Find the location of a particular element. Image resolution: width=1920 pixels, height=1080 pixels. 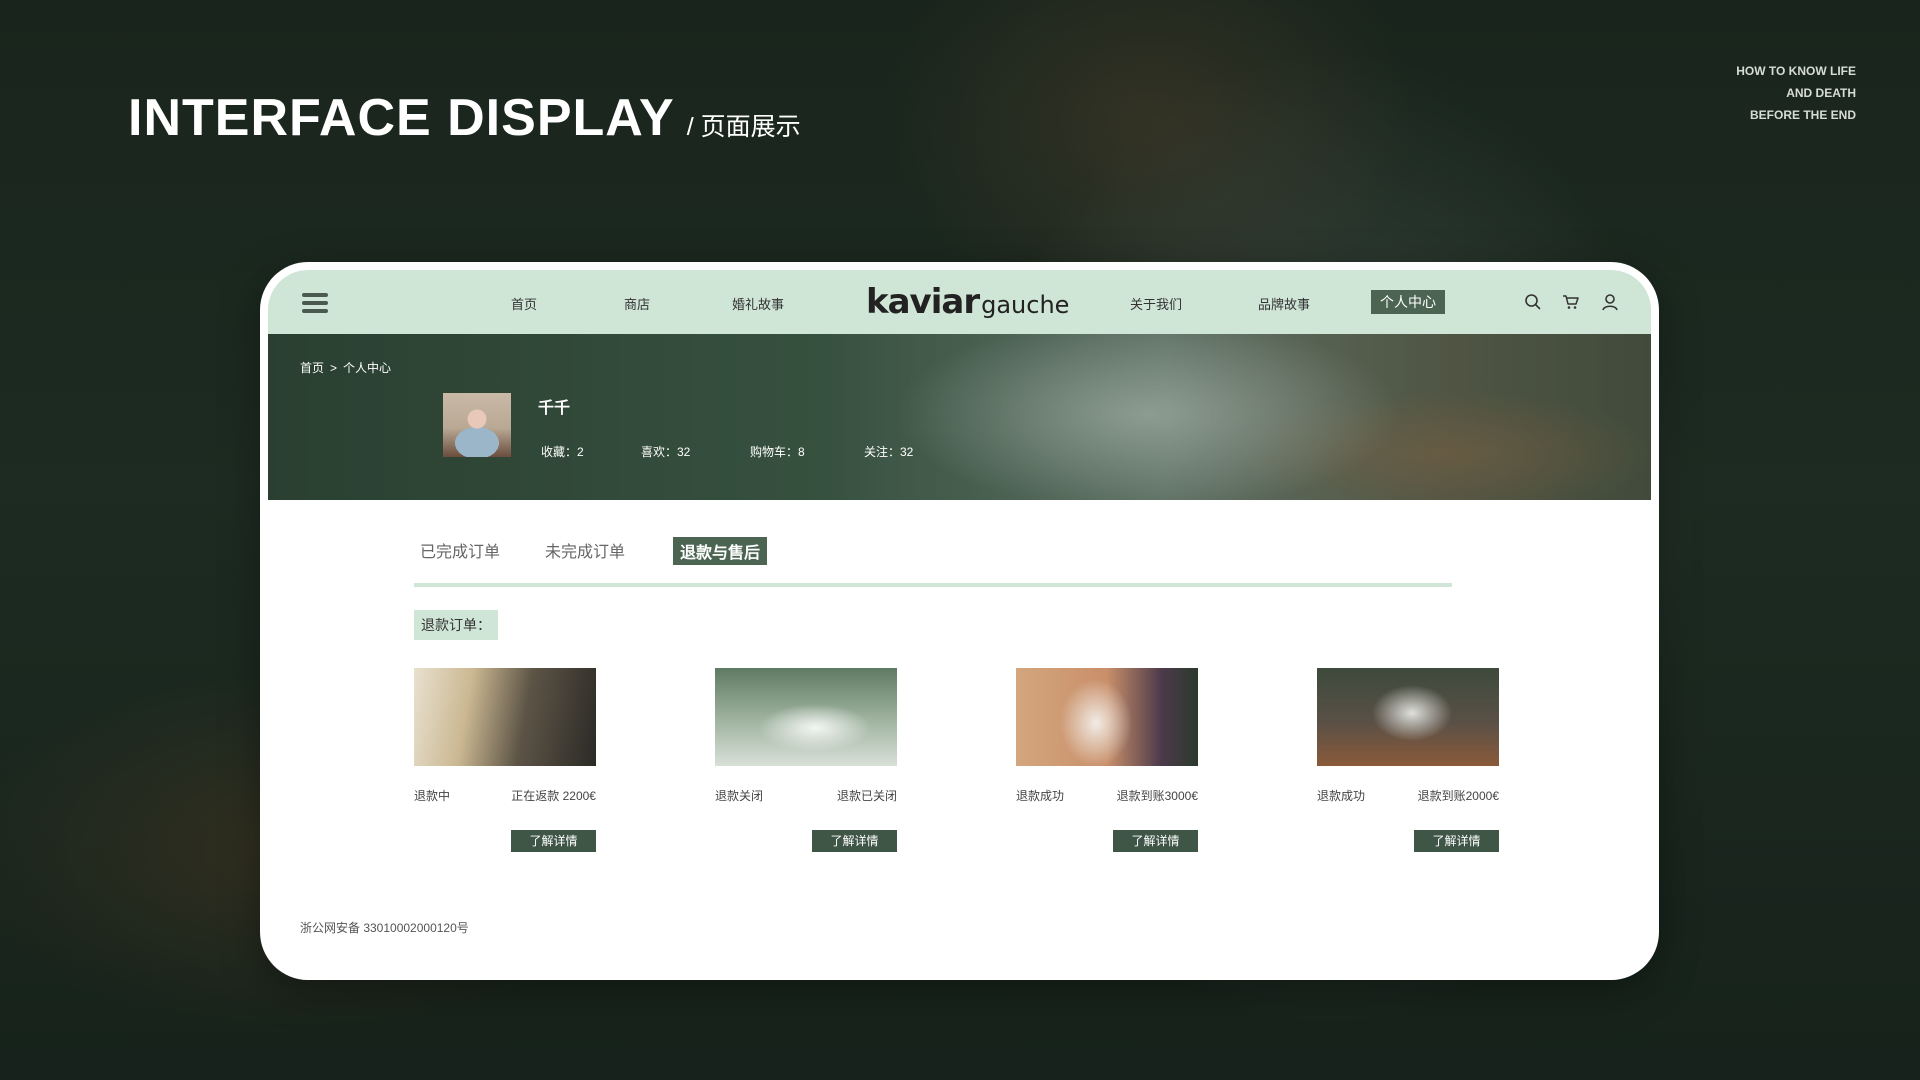

hero-title-sub: / 页面展示 is located at coordinates (743, 127).